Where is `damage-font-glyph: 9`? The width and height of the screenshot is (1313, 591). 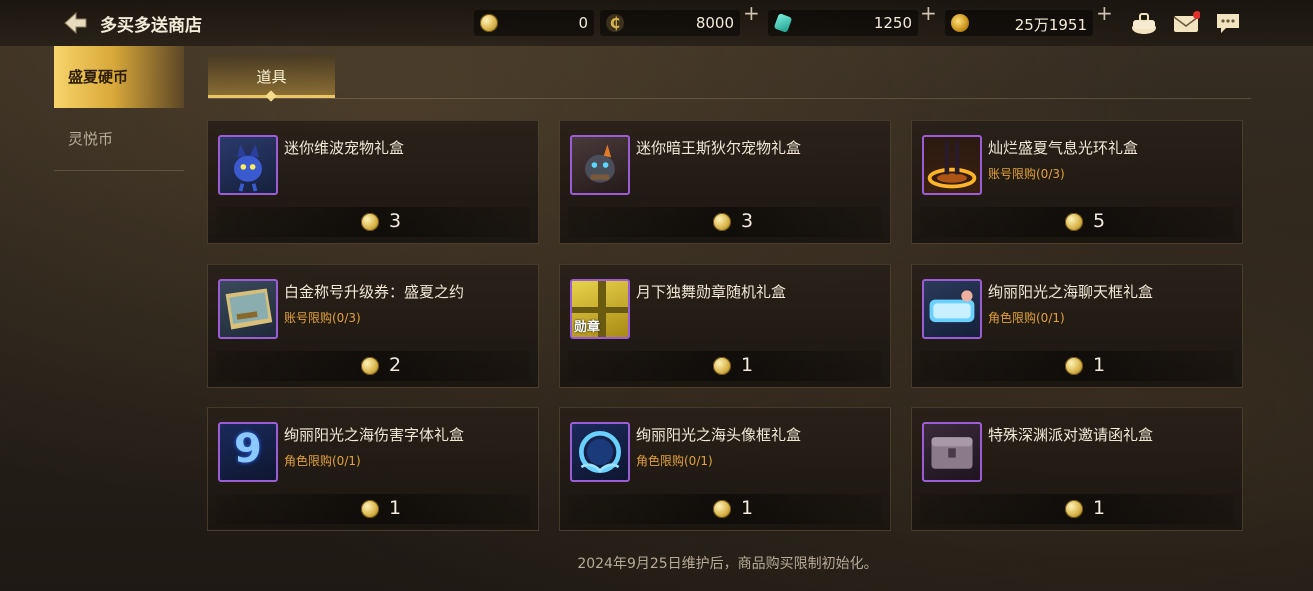 damage-font-glyph: 9 is located at coordinates (248, 449).